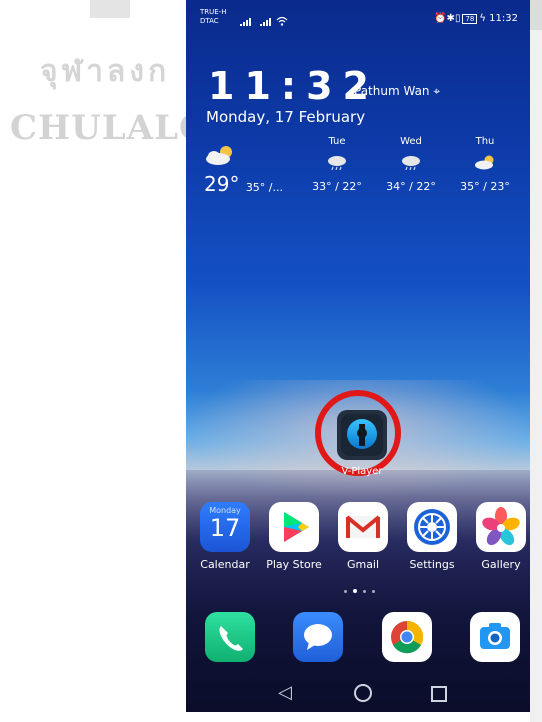  I want to click on dock-chrome, so click(407, 637).